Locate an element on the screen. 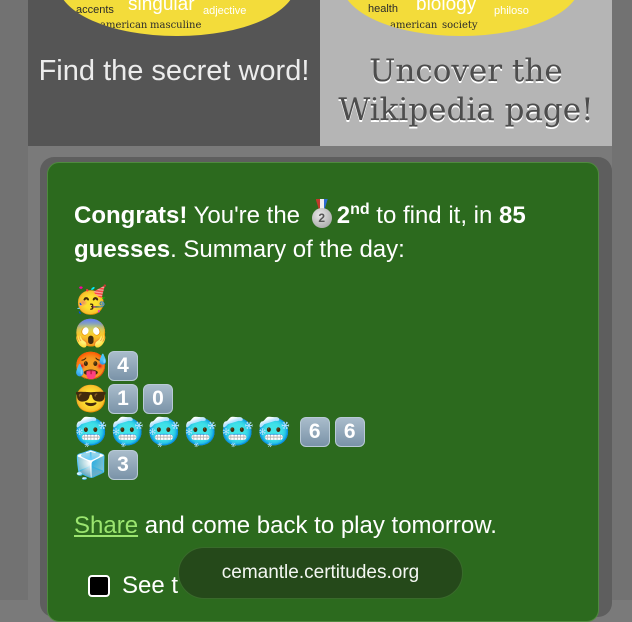 The height and width of the screenshot is (622, 632). cloud-word: philoso is located at coordinates (511, 11).